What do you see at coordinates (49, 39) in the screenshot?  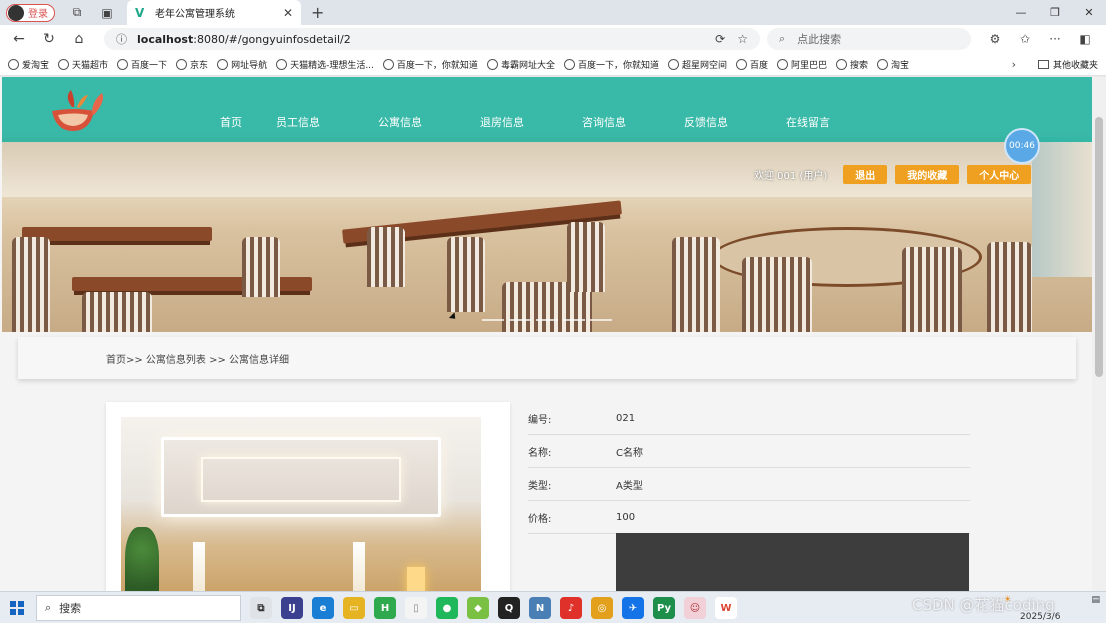 I see `refresh-icon: ↻` at bounding box center [49, 39].